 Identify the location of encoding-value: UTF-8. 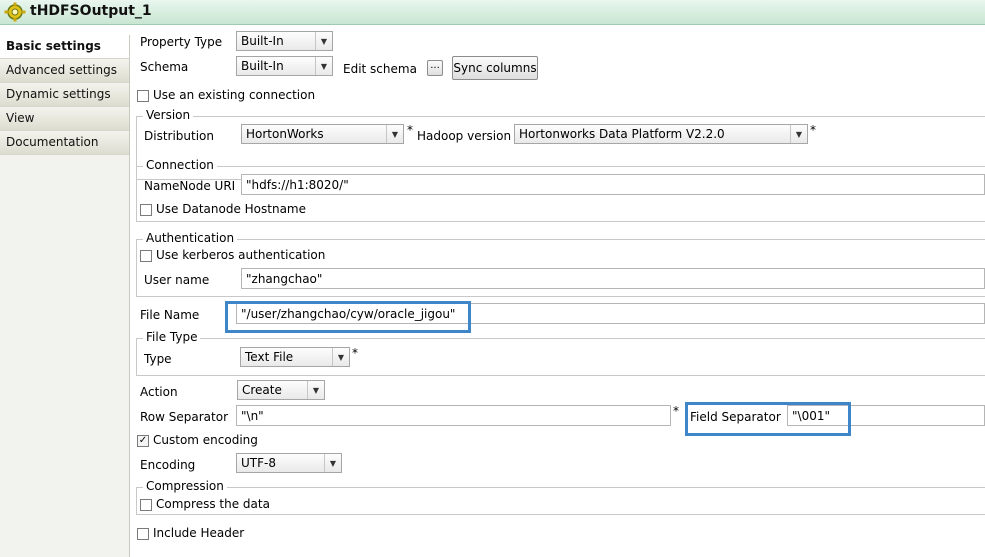
(258, 463).